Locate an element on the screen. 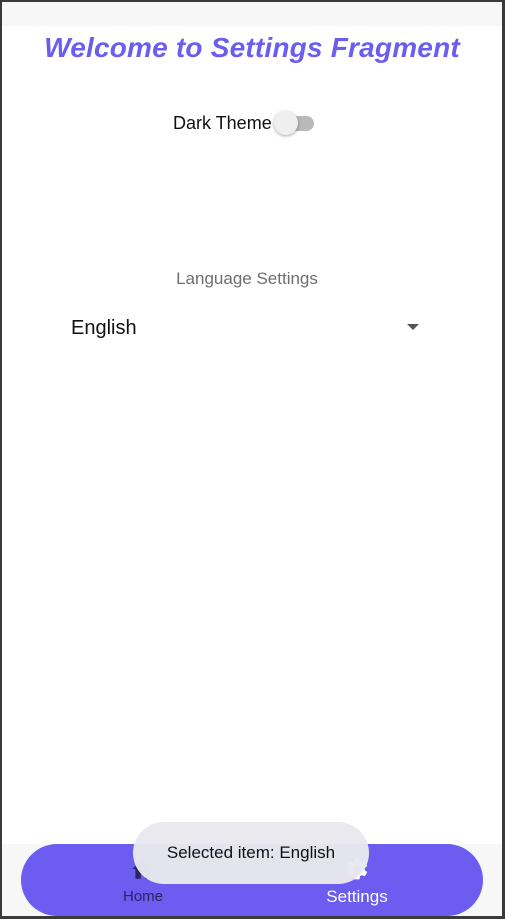 Image resolution: width=505 pixels, height=919 pixels. dark-theme-switch is located at coordinates (295, 123).